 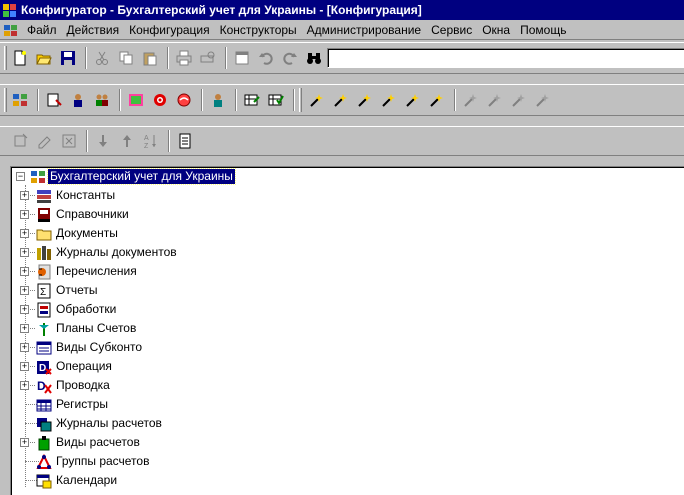 I want to click on new-button, so click(x=20, y=58).